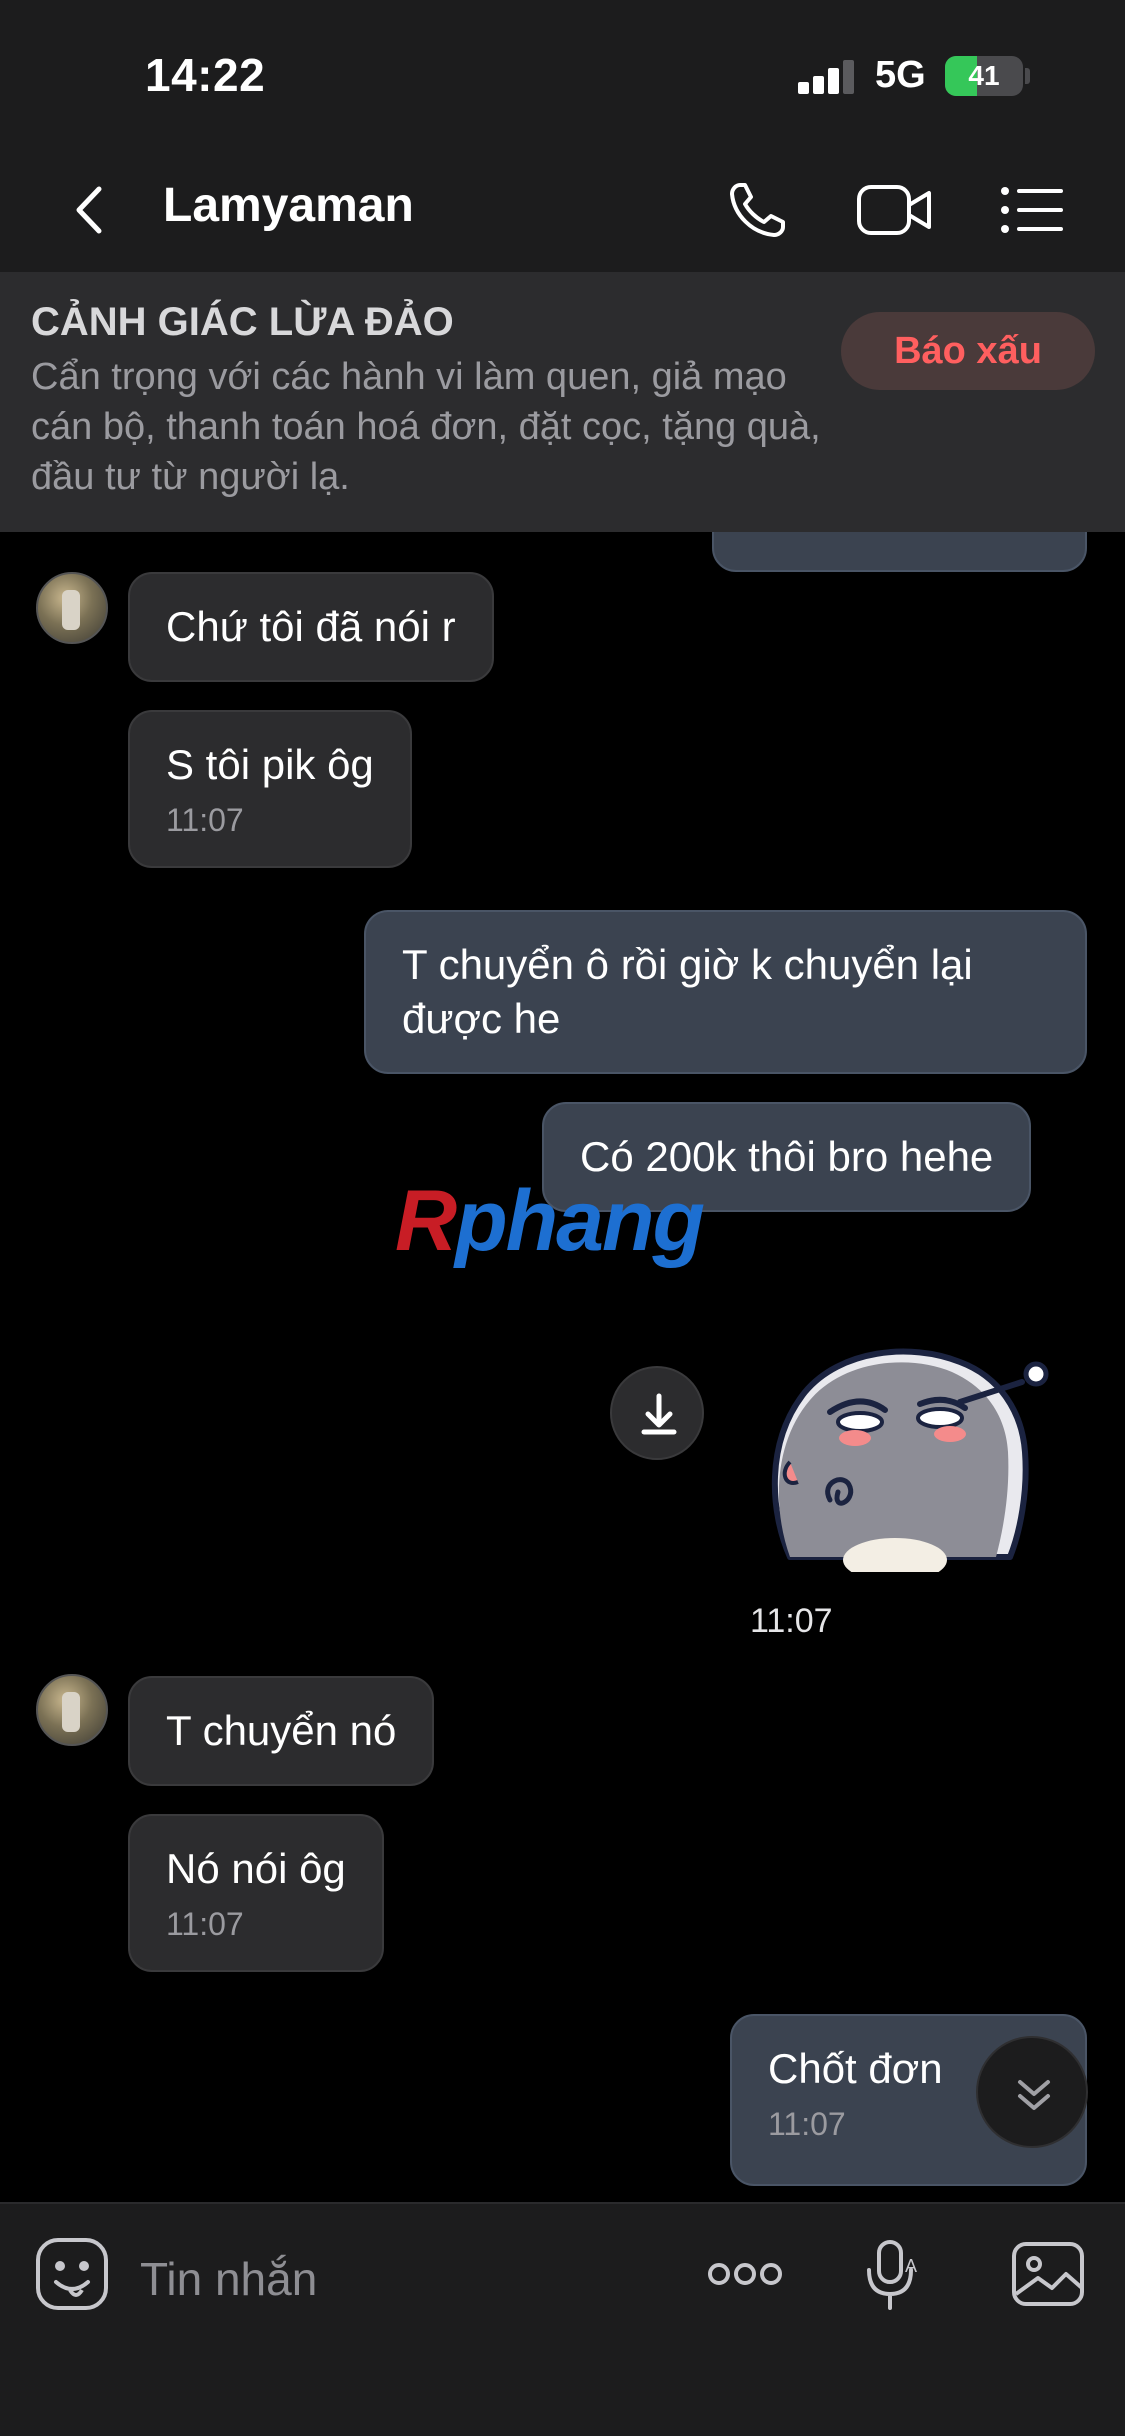  I want to click on cellular-signal-icon, so click(827, 77).